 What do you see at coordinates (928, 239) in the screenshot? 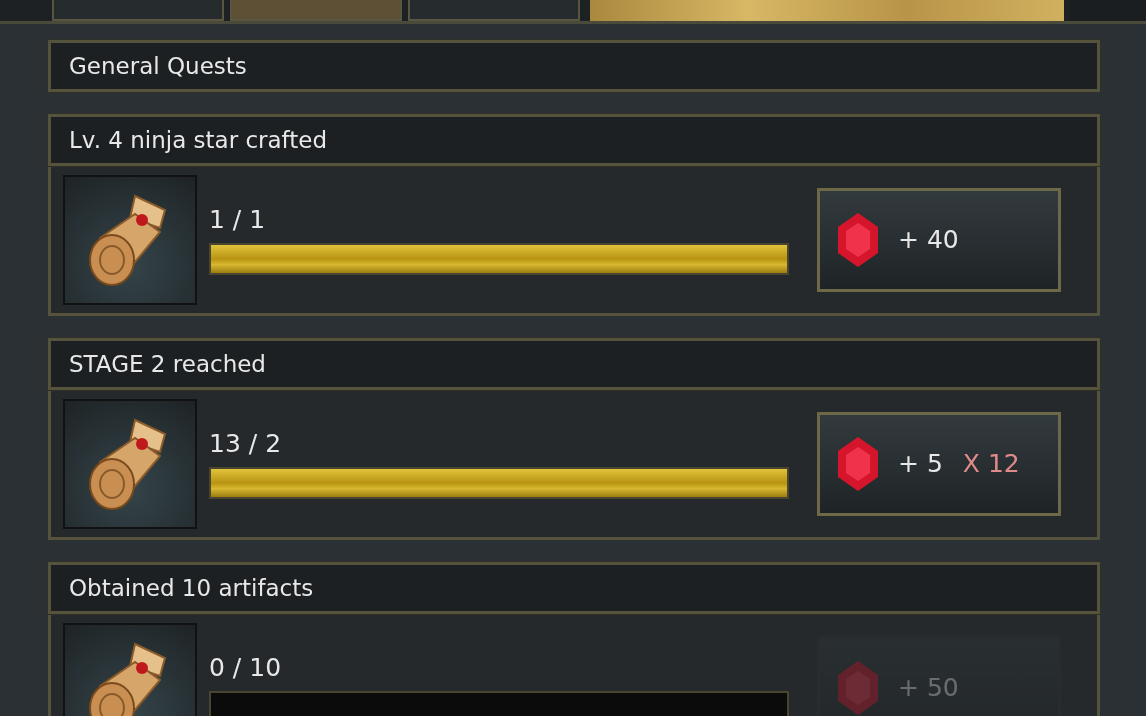
I see `reward-amount: + 40` at bounding box center [928, 239].